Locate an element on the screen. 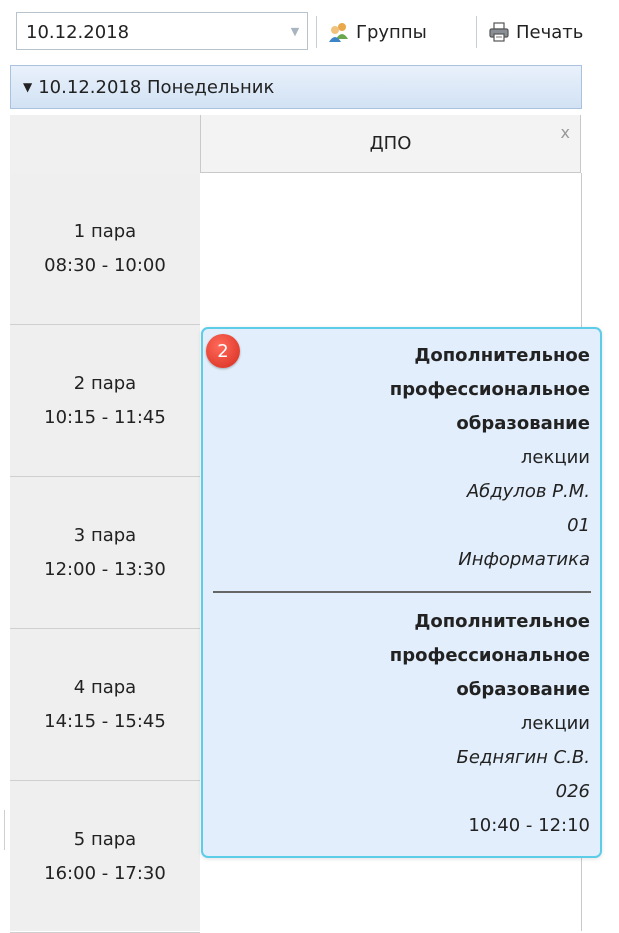  grid-corner is located at coordinates (105, 144).